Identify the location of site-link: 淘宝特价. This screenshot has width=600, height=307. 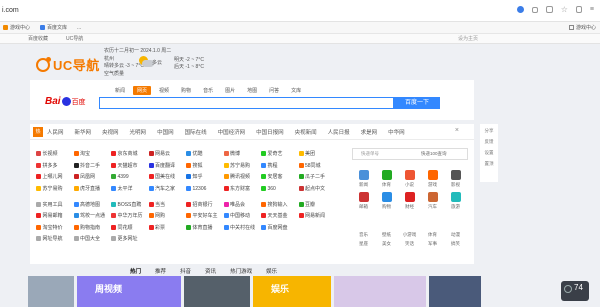
(55, 227).